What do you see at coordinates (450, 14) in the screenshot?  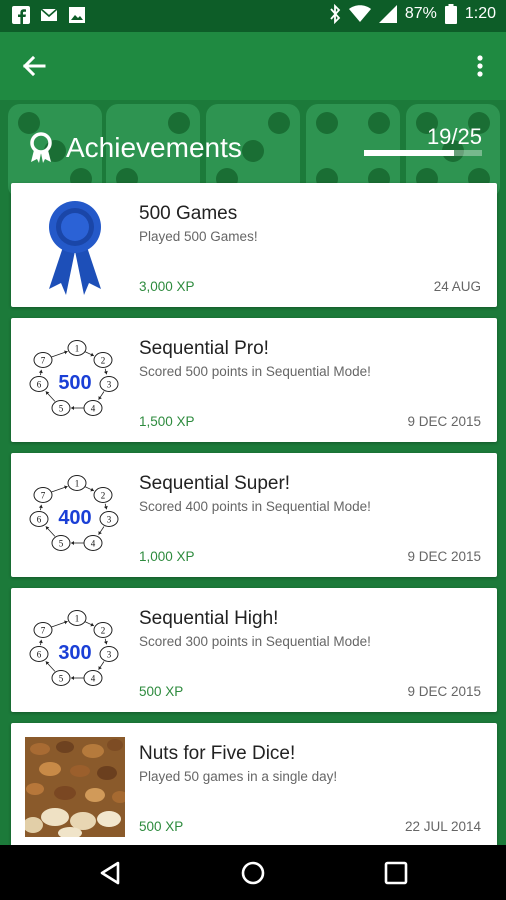 I see `battery-icon` at bounding box center [450, 14].